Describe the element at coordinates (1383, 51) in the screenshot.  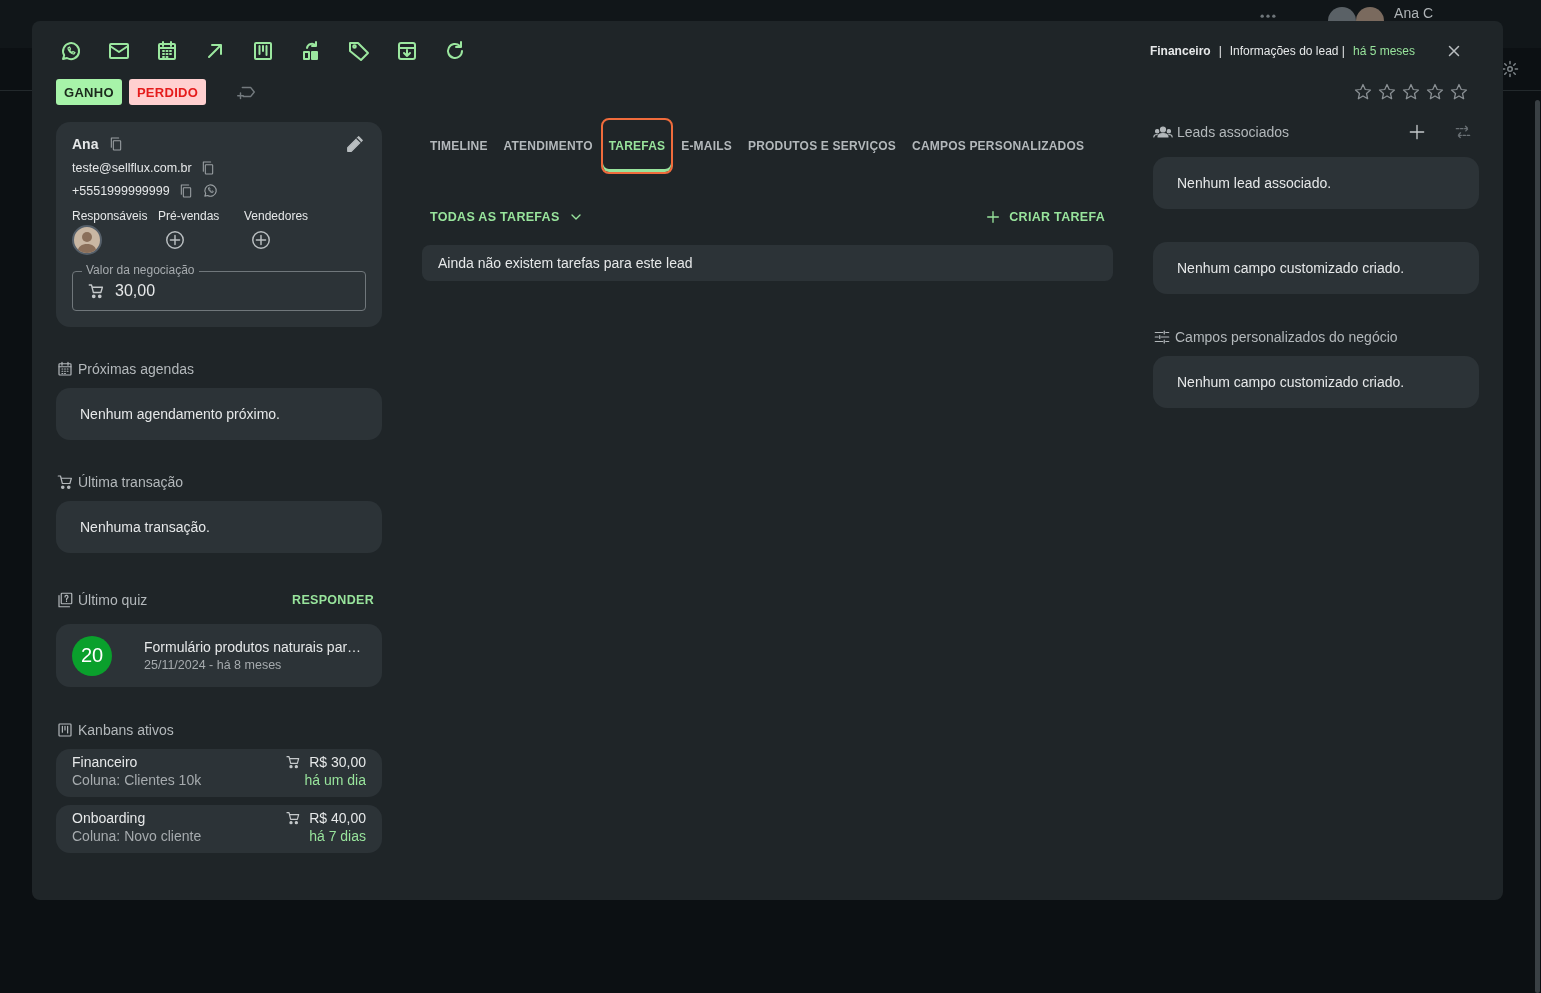
I see `lead-age: há 5 meses` at that location.